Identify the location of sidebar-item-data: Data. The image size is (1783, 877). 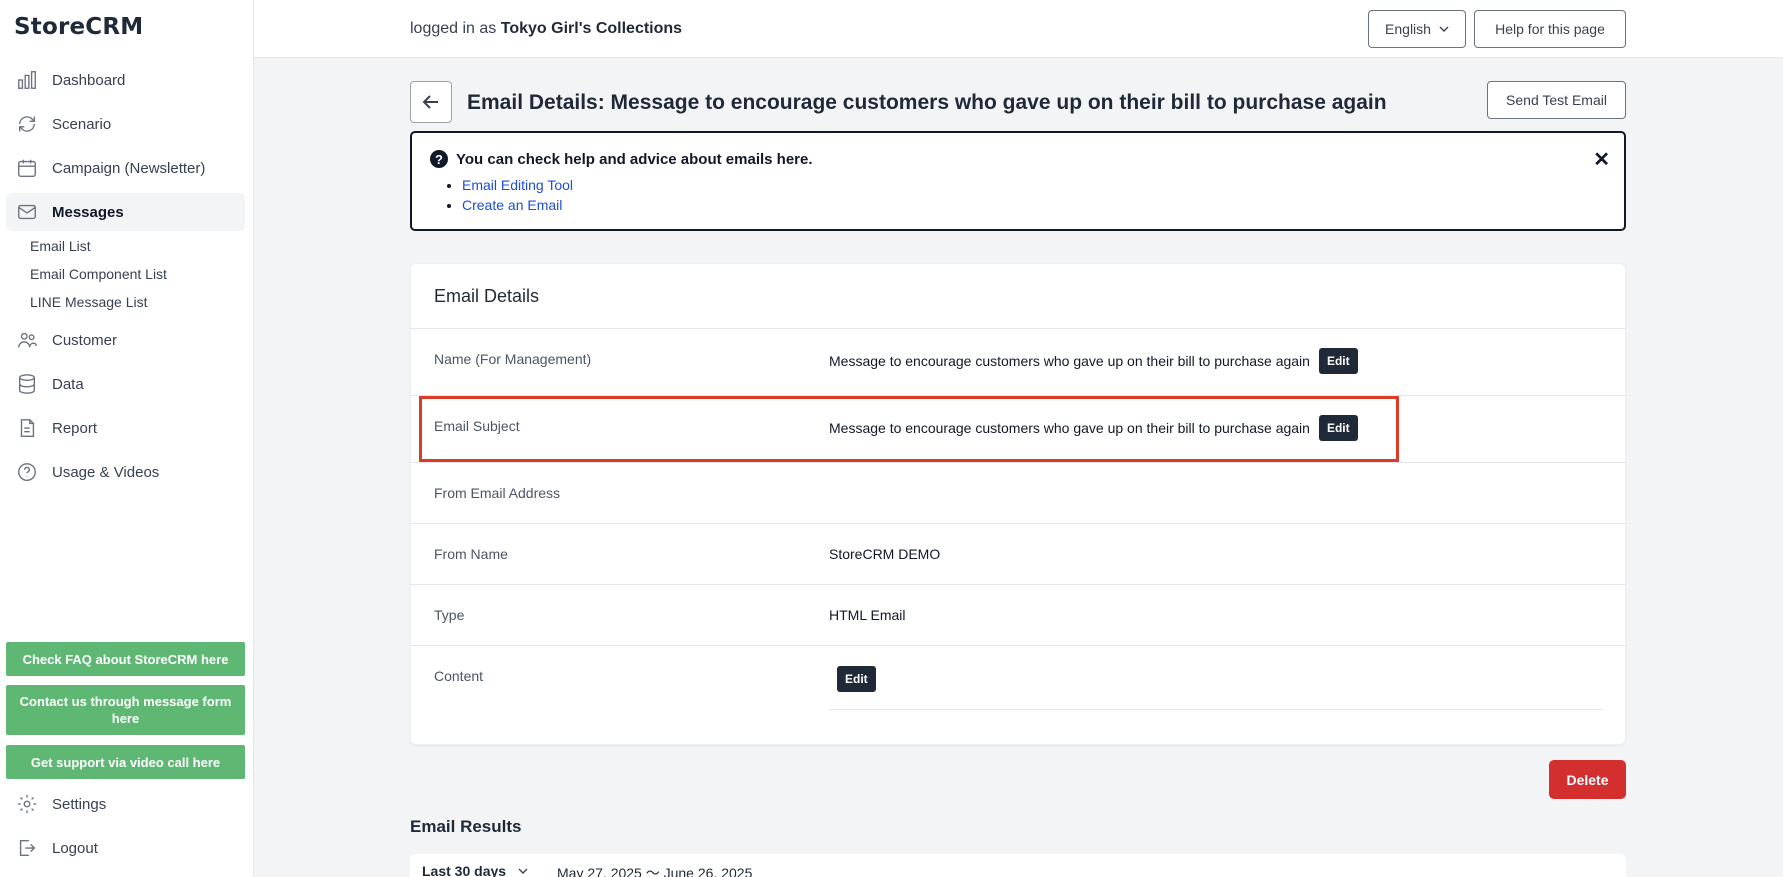
(125, 384).